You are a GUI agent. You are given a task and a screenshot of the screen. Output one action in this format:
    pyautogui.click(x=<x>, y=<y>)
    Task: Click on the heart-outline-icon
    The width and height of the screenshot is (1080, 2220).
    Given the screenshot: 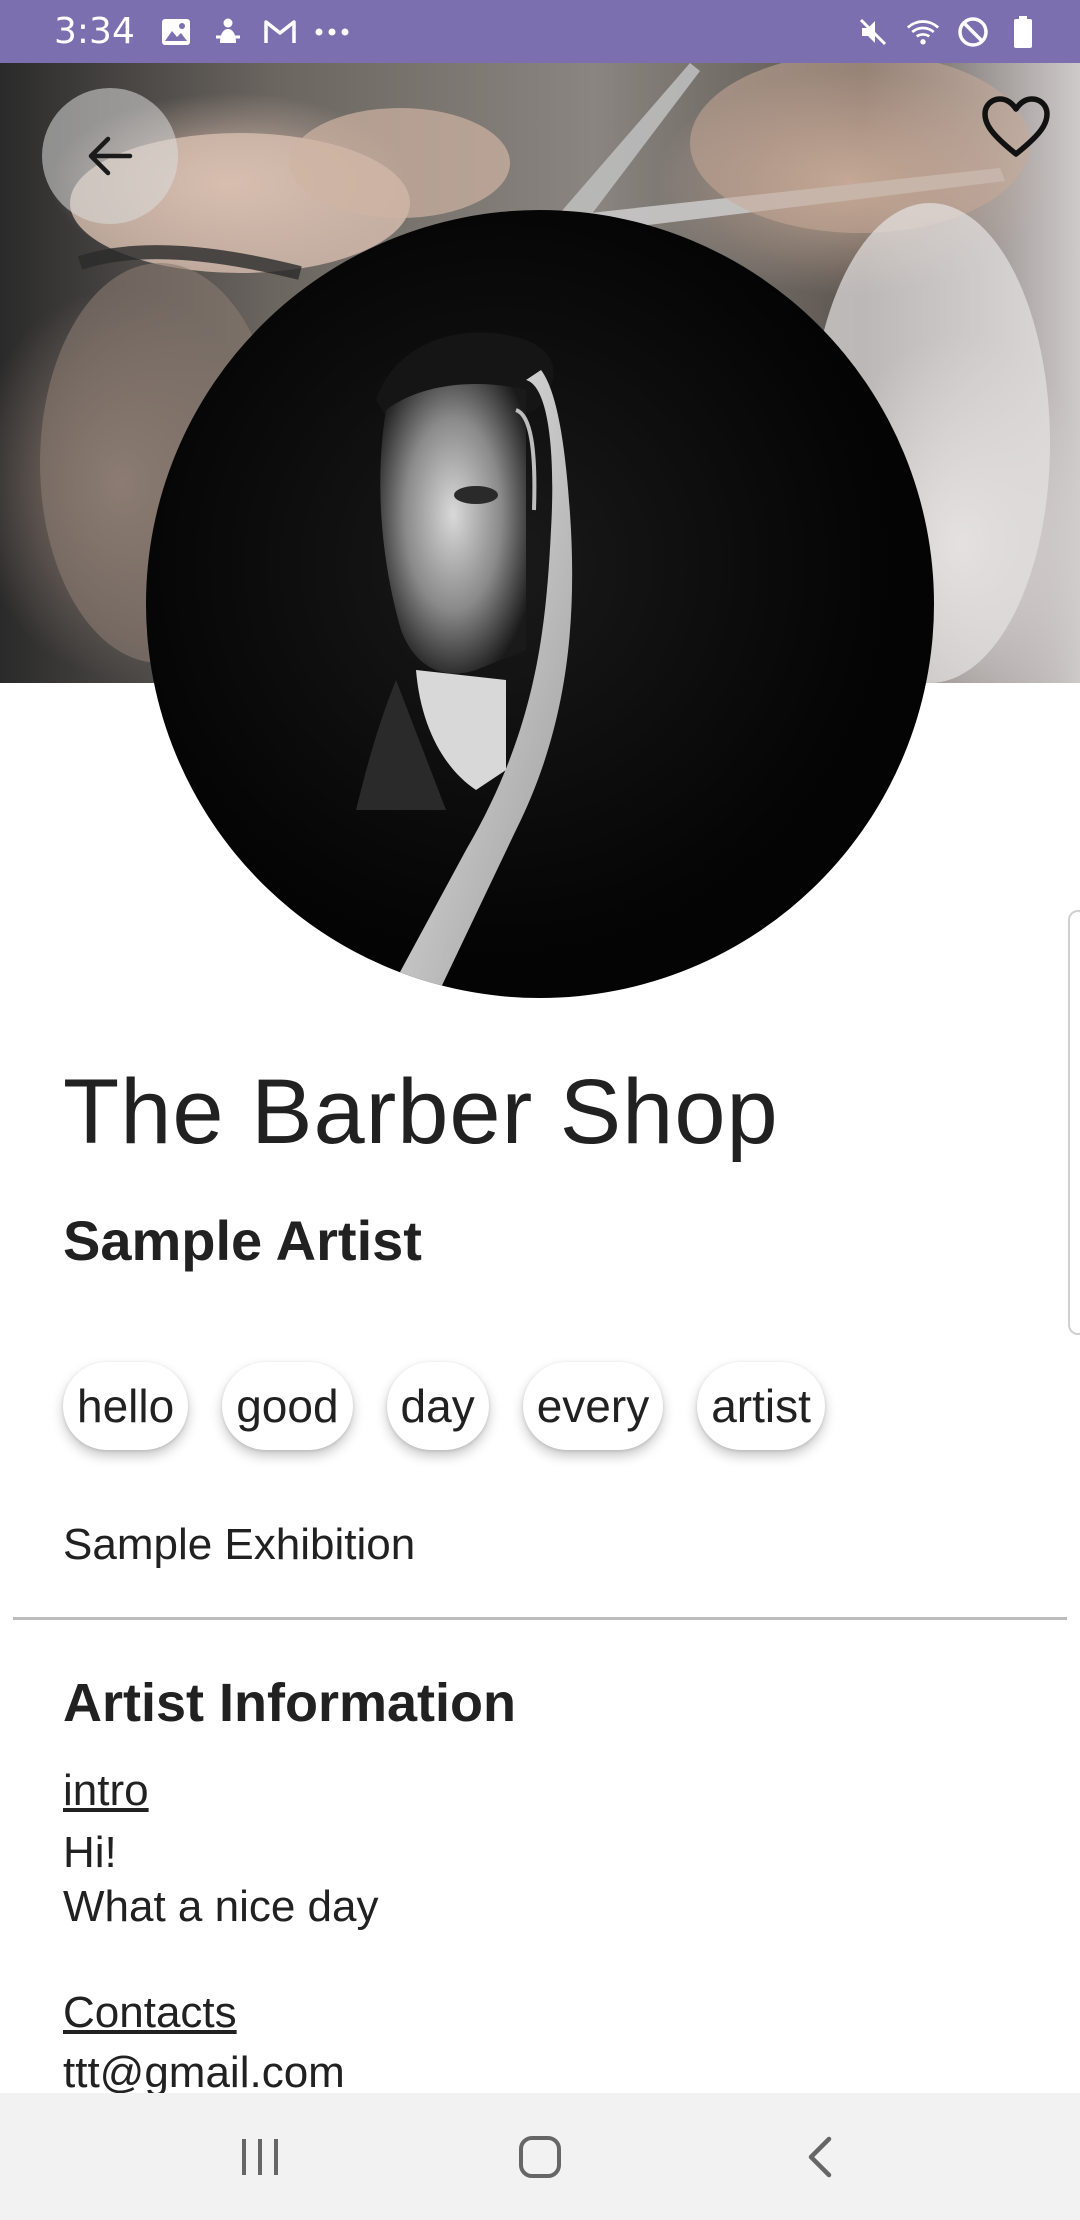 What is the action you would take?
    pyautogui.click(x=1016, y=126)
    